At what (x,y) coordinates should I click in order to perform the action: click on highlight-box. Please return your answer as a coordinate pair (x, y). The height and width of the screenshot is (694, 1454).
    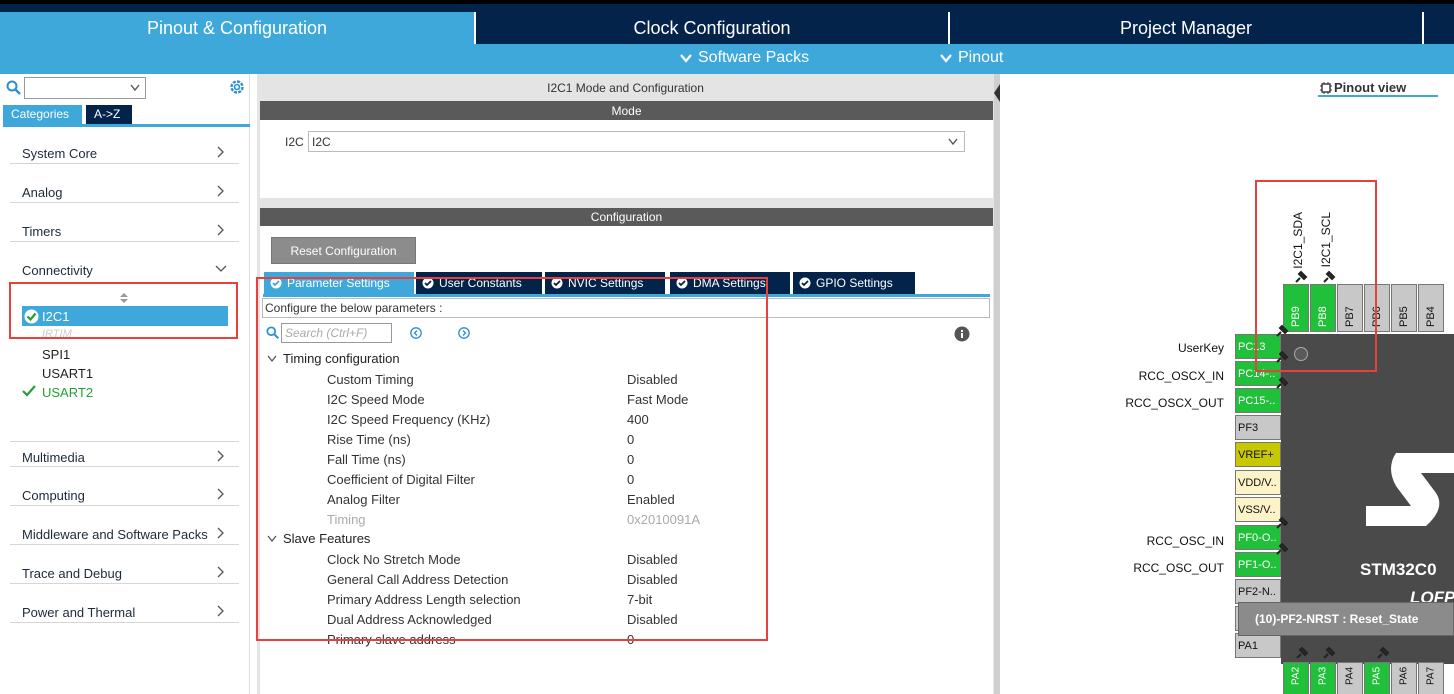
    Looking at the image, I should click on (123, 310).